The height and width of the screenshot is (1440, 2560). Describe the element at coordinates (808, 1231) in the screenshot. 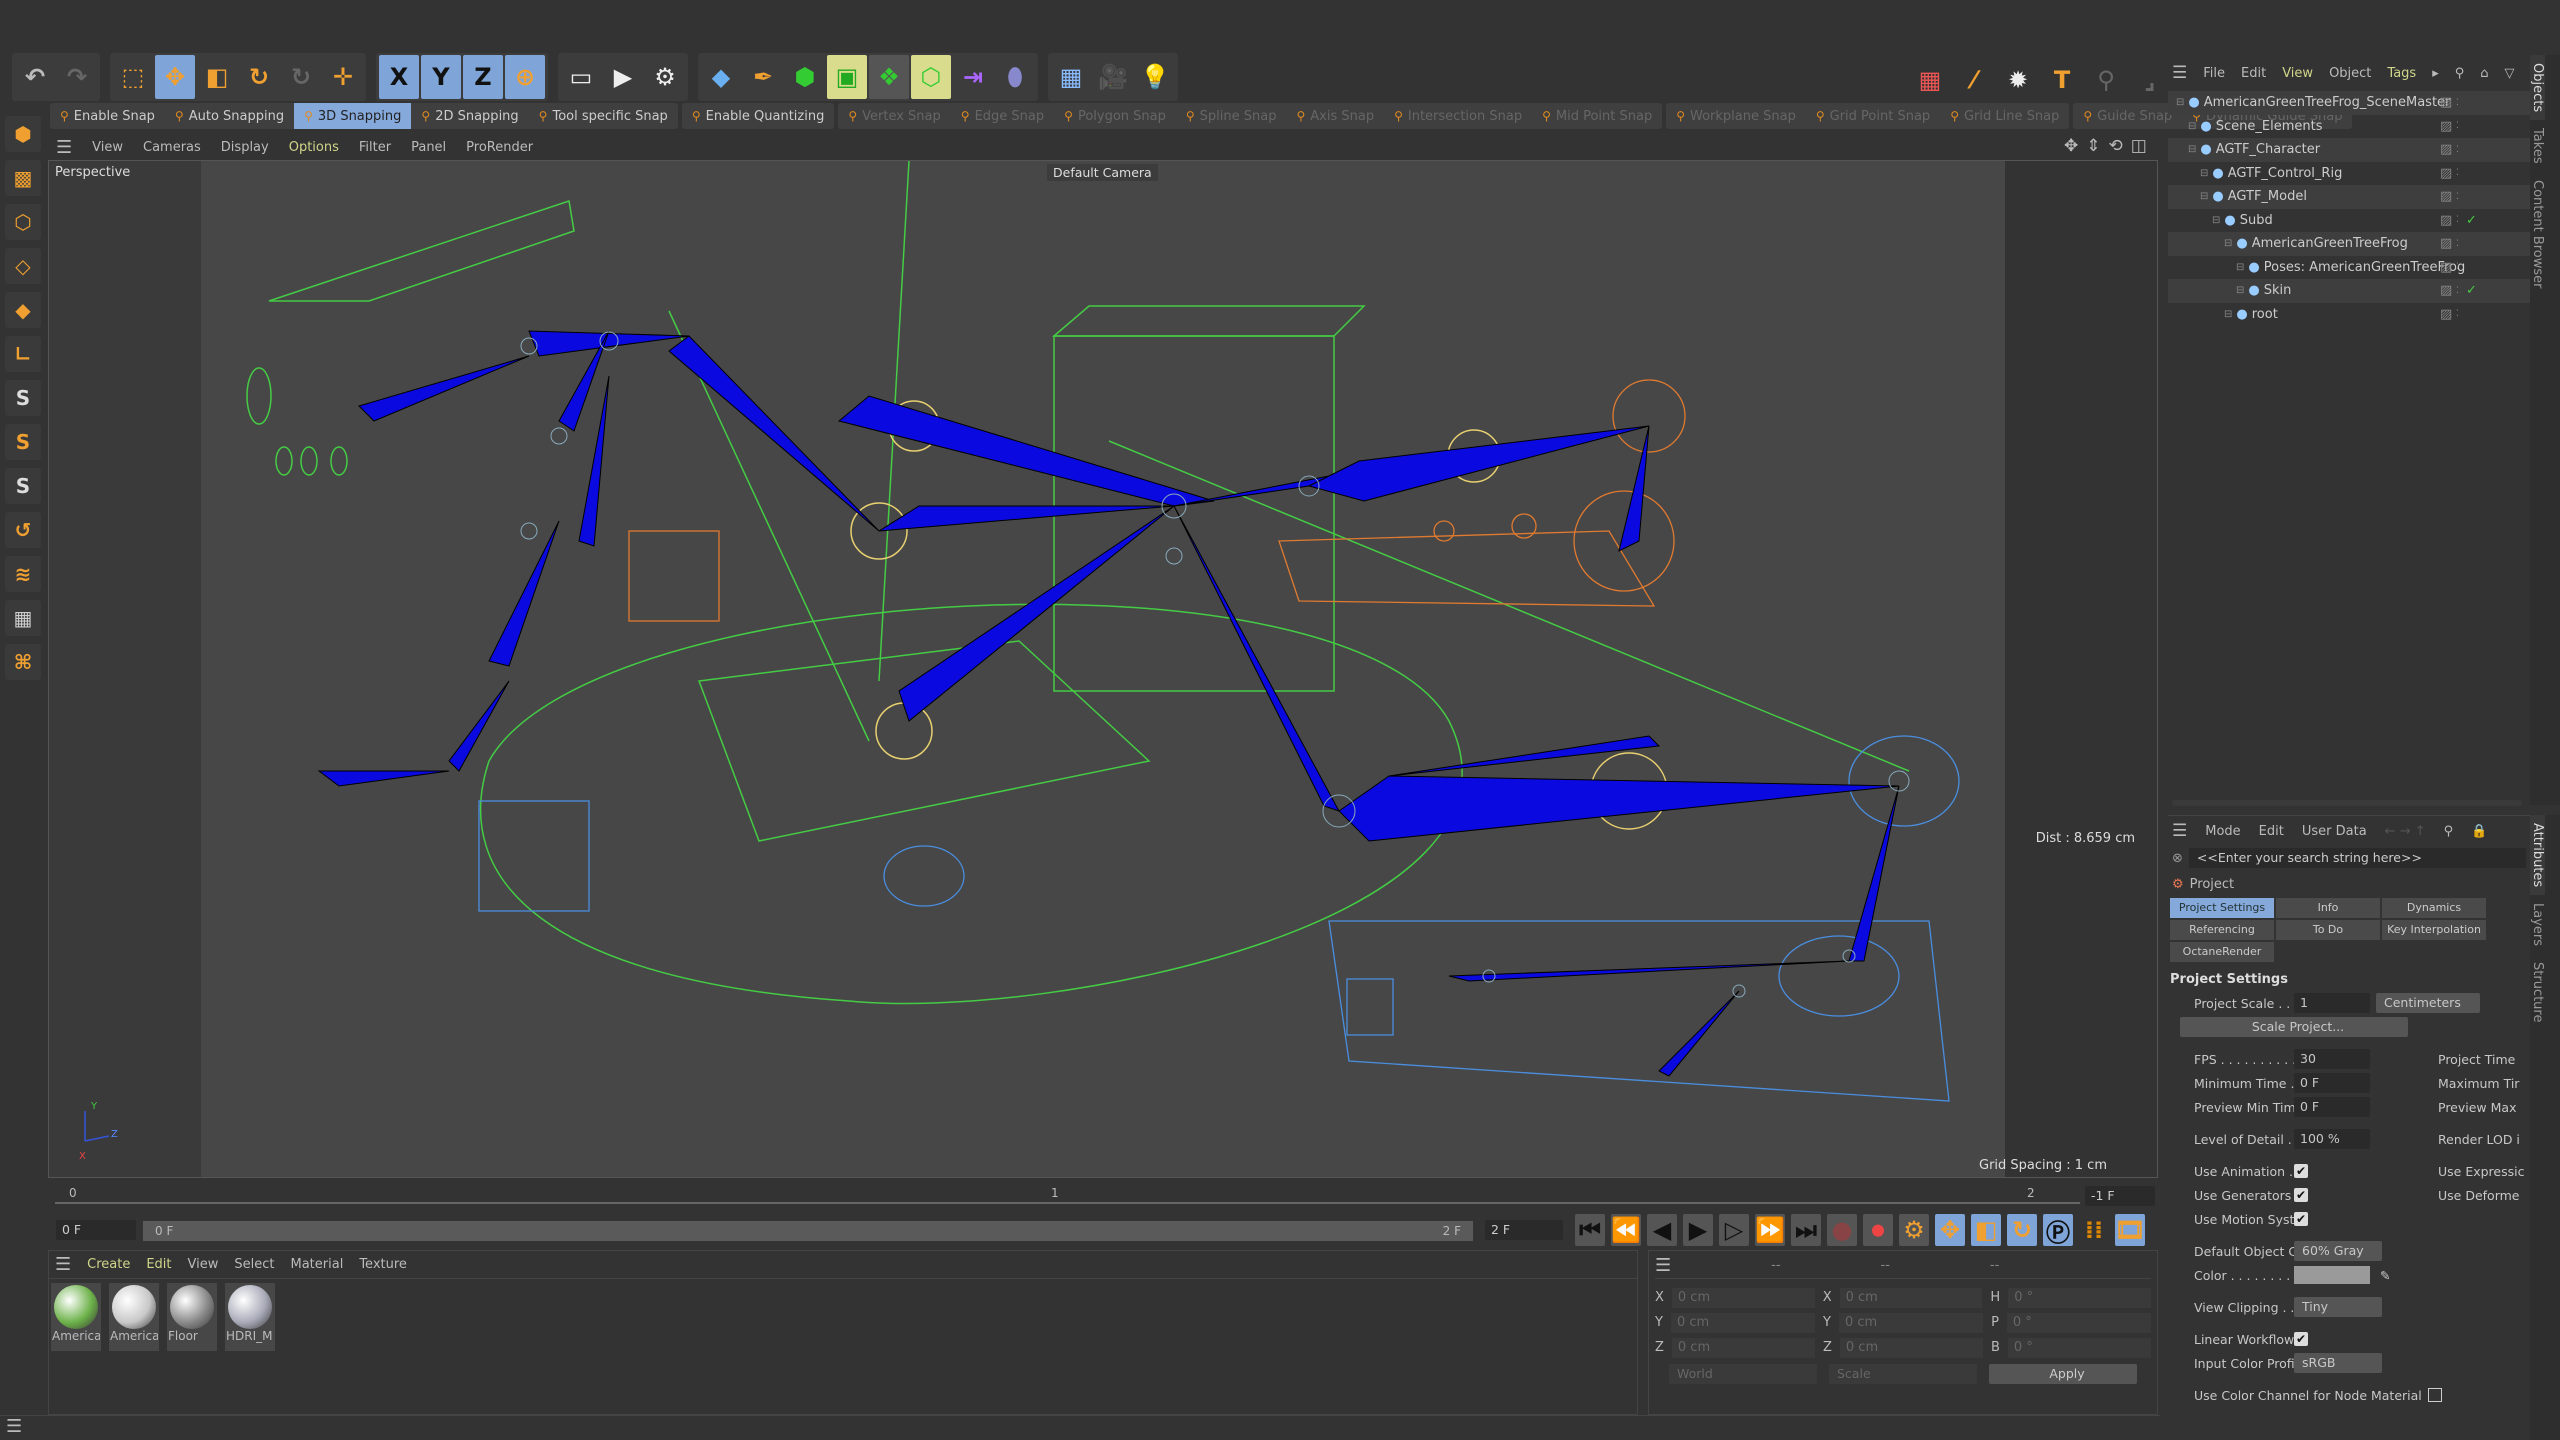

I see `preview-range-slider: 0 F 2 F` at that location.